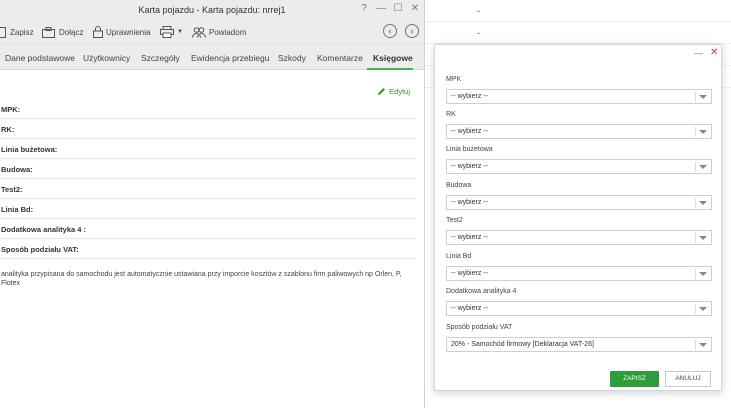 The height and width of the screenshot is (408, 731). I want to click on field-row: RK:, so click(208, 129).